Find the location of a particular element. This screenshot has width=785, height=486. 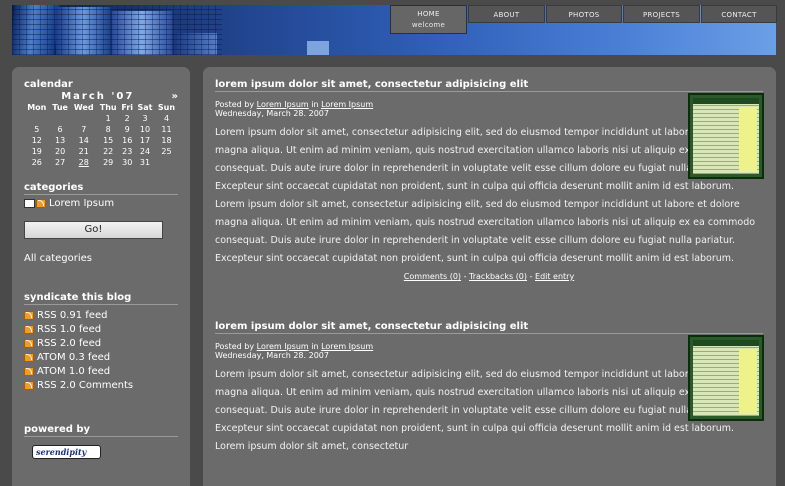

feed-item: RSS 0.91 feed is located at coordinates (101, 315).